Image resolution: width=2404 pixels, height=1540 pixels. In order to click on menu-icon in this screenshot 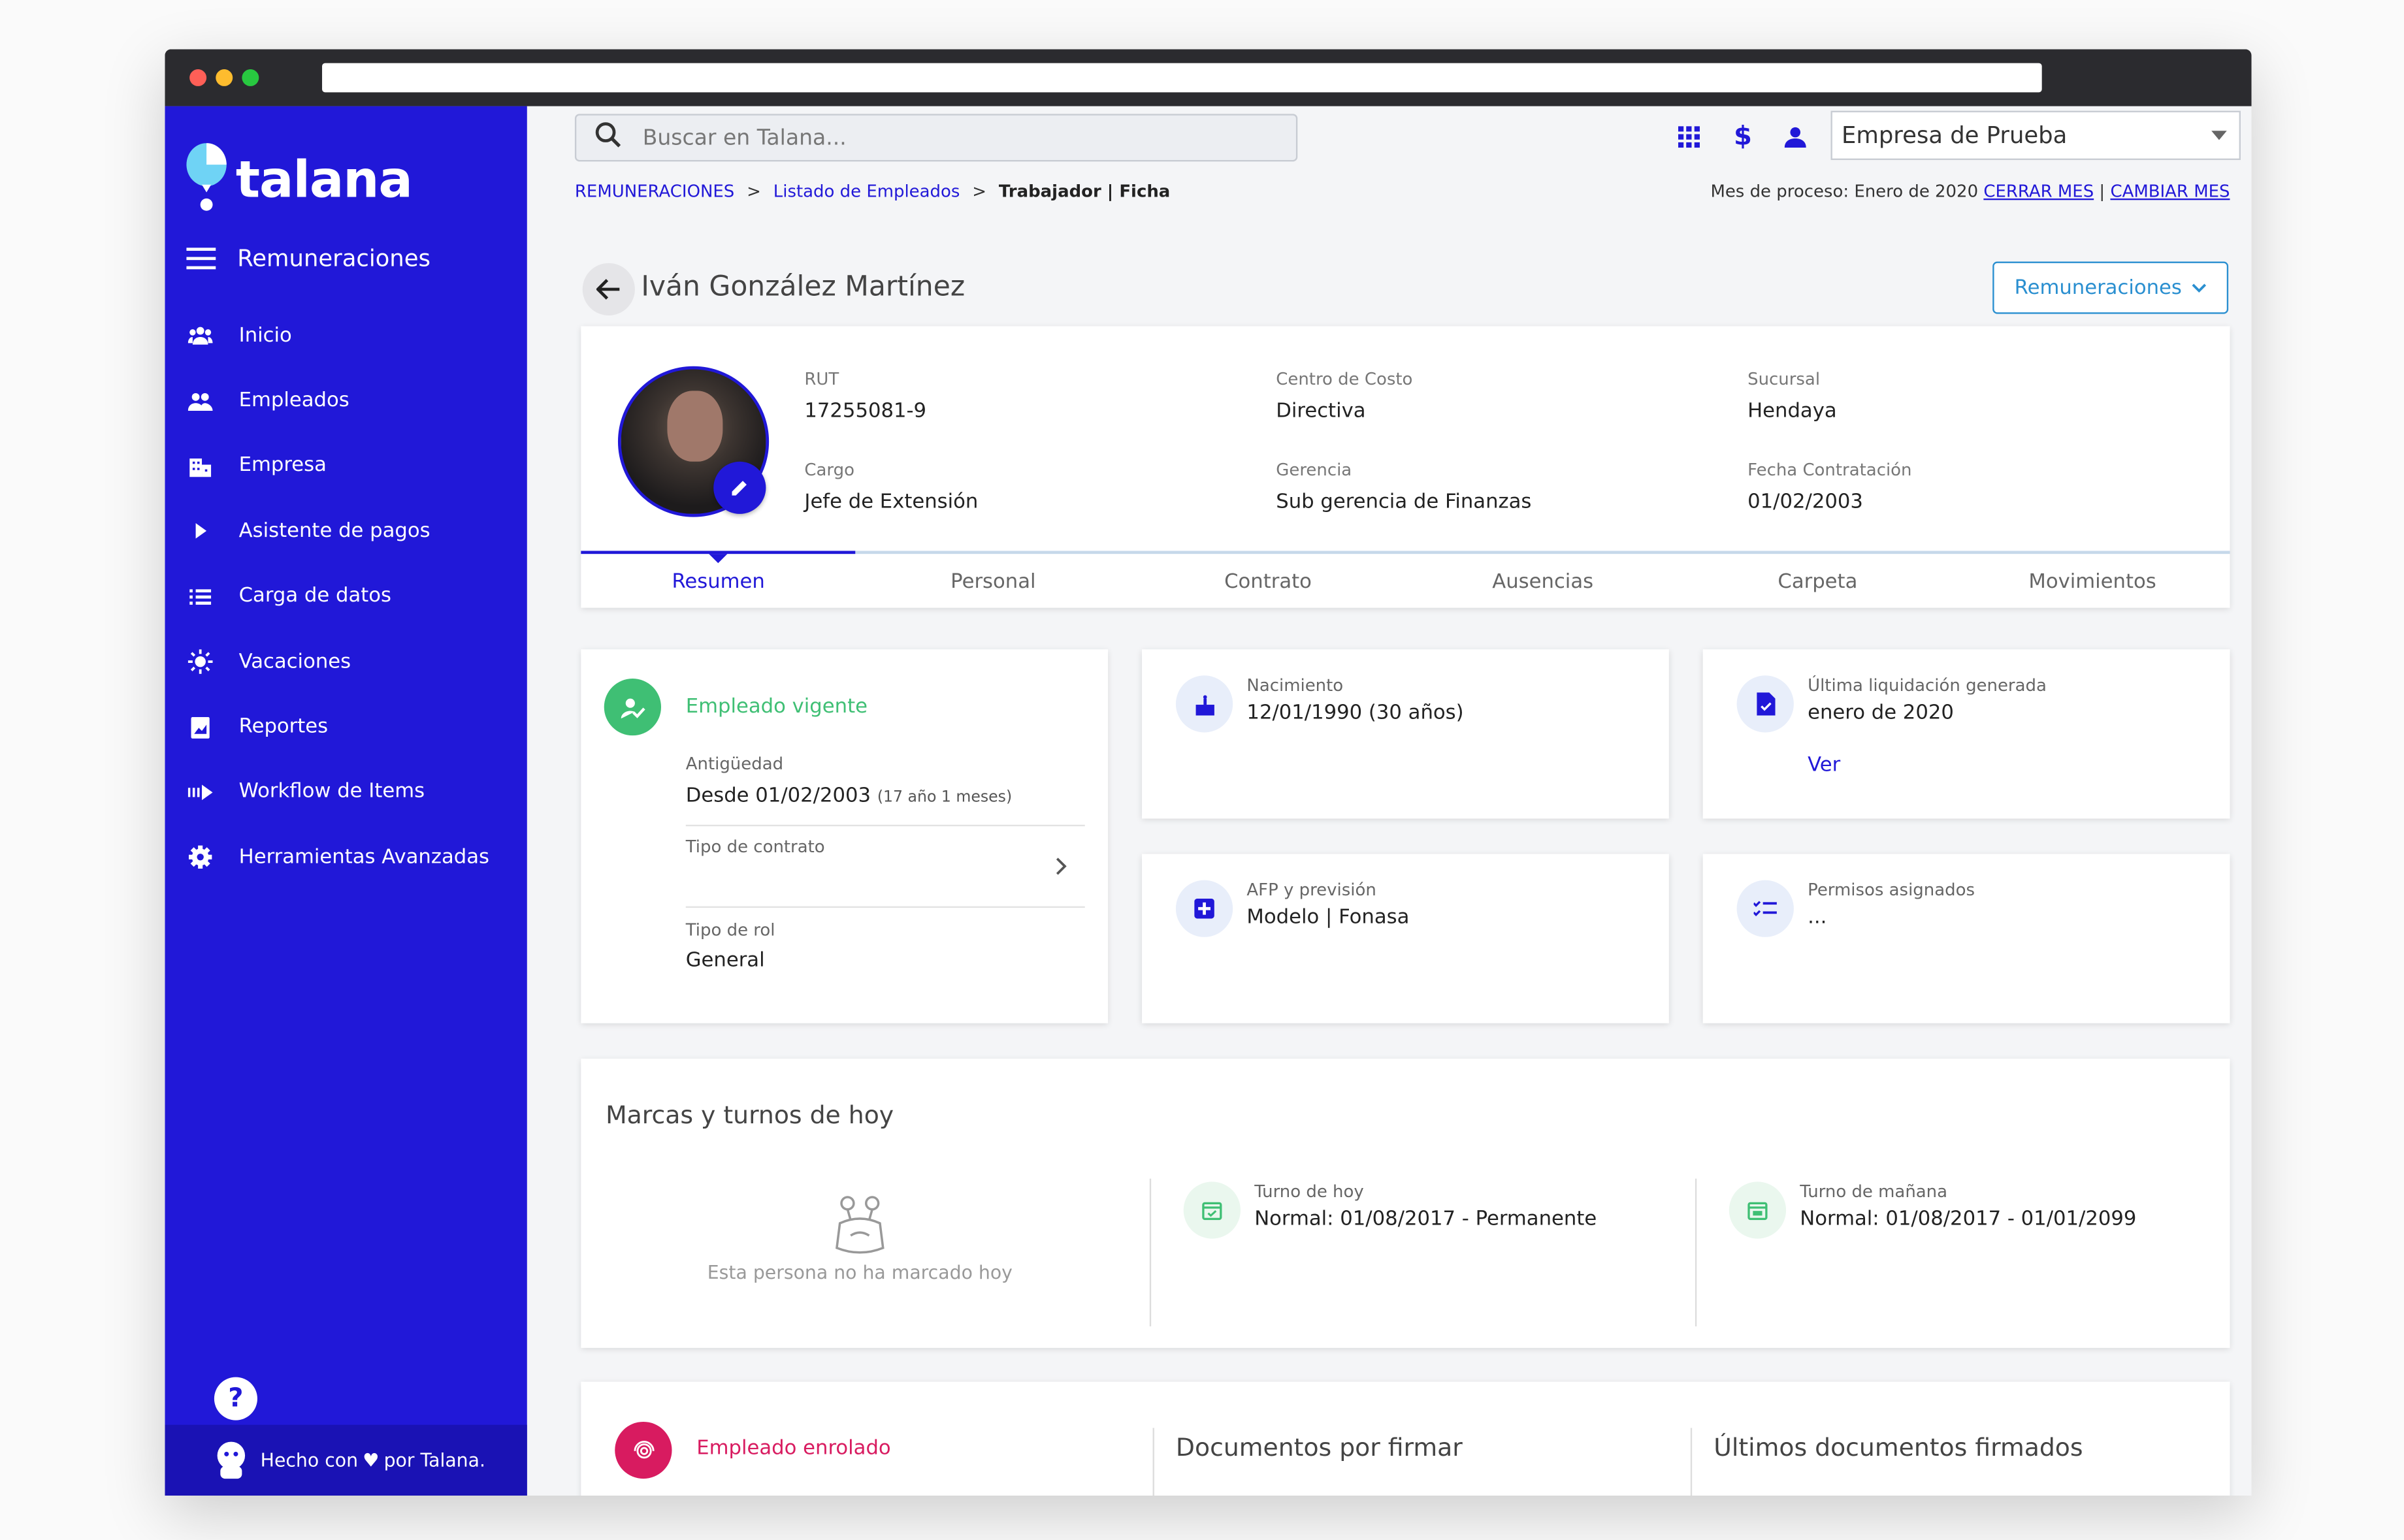, I will do `click(201, 259)`.